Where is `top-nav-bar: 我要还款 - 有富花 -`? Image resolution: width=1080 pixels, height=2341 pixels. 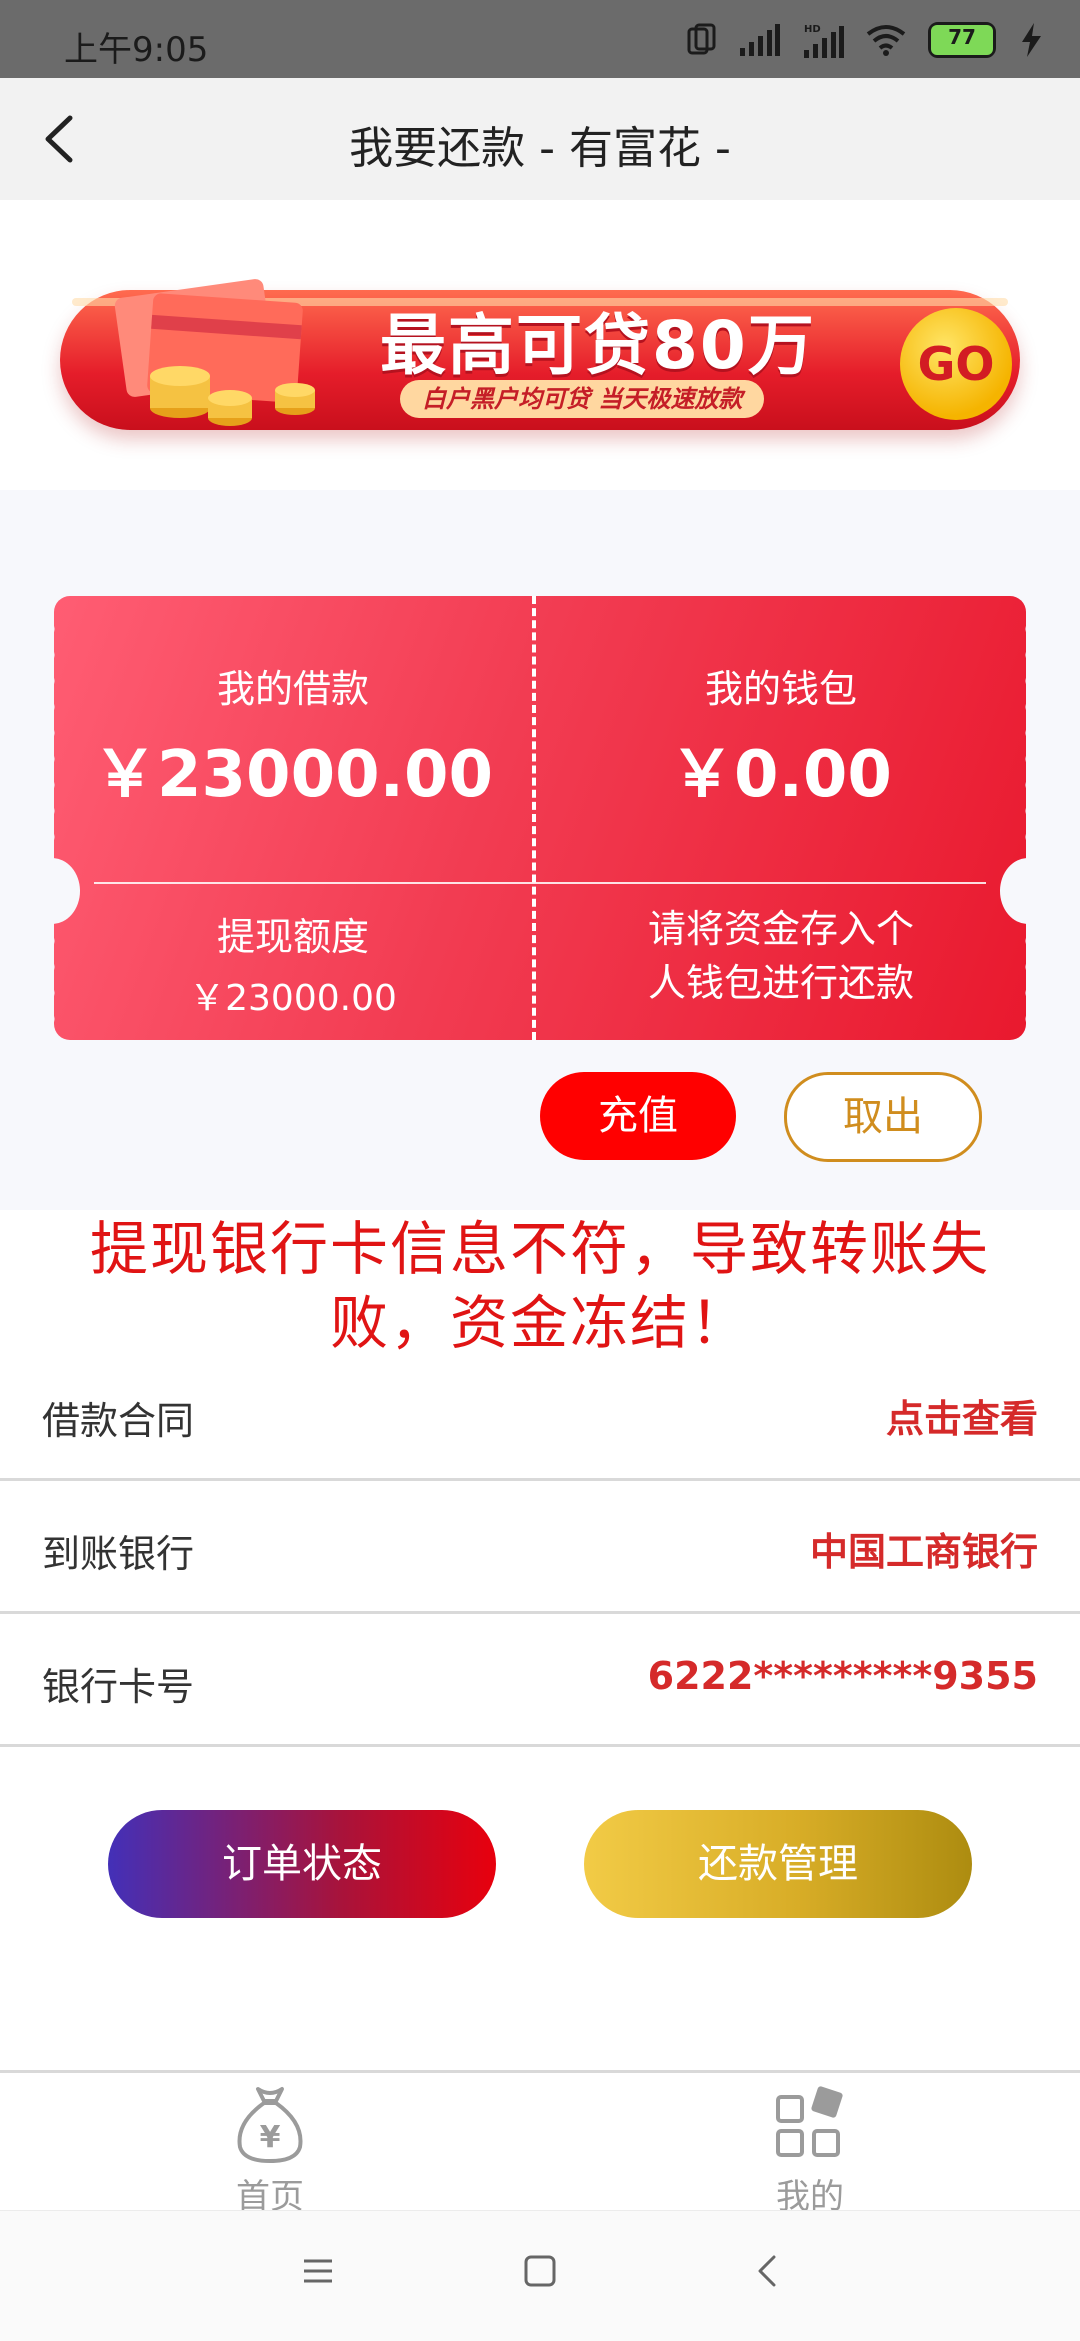
top-nav-bar: 我要还款 - 有富花 - is located at coordinates (540, 139).